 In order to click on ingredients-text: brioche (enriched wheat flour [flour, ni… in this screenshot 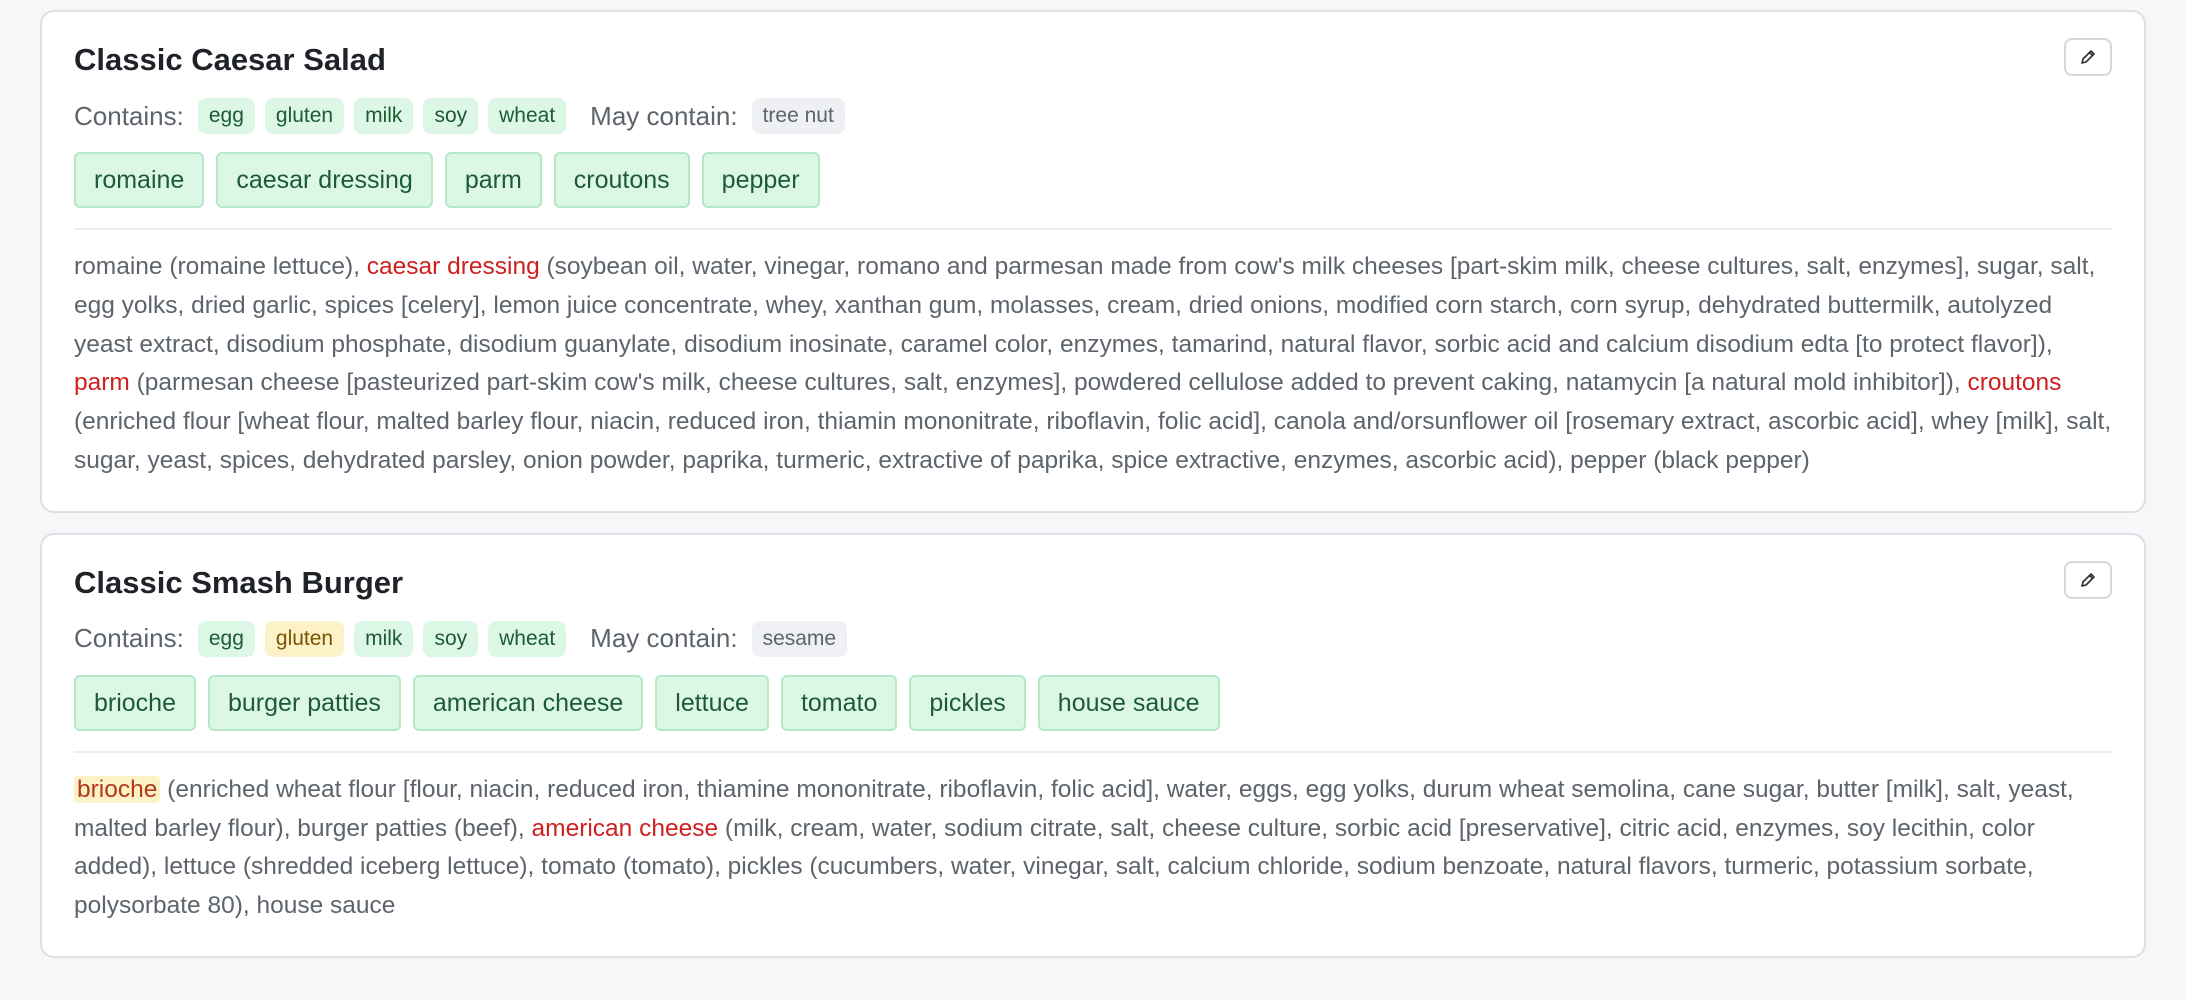, I will do `click(1093, 848)`.